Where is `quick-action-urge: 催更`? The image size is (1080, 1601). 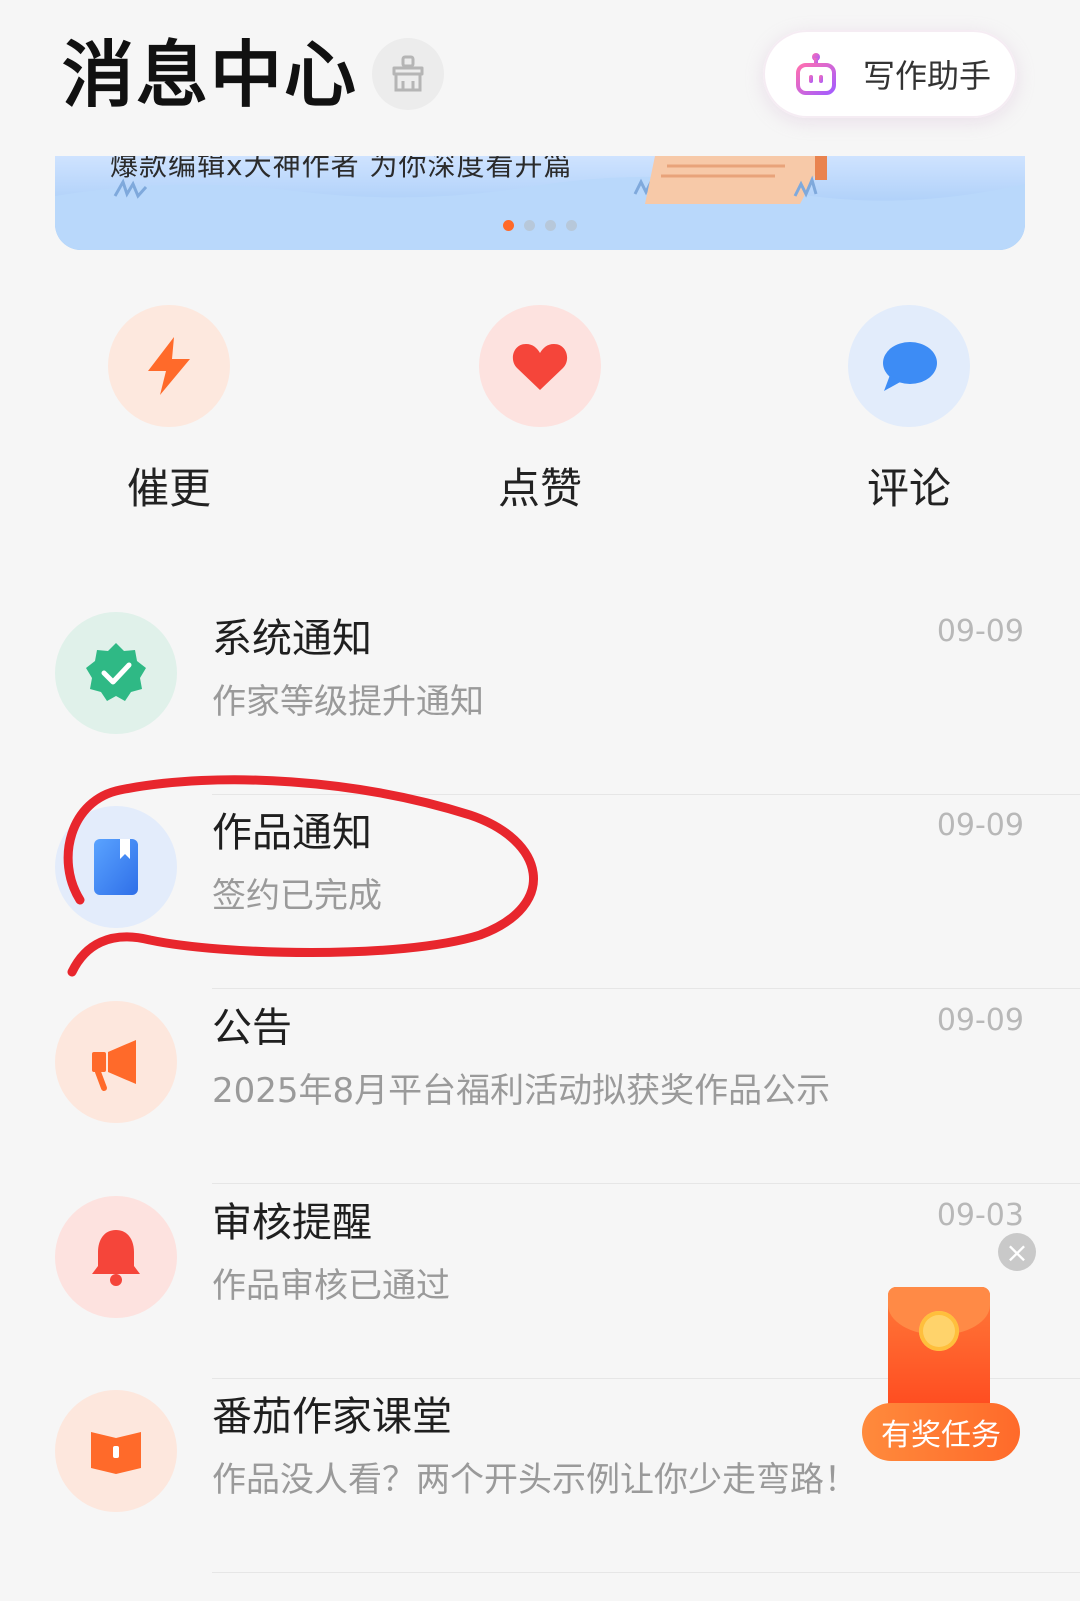 quick-action-urge: 催更 is located at coordinates (169, 410).